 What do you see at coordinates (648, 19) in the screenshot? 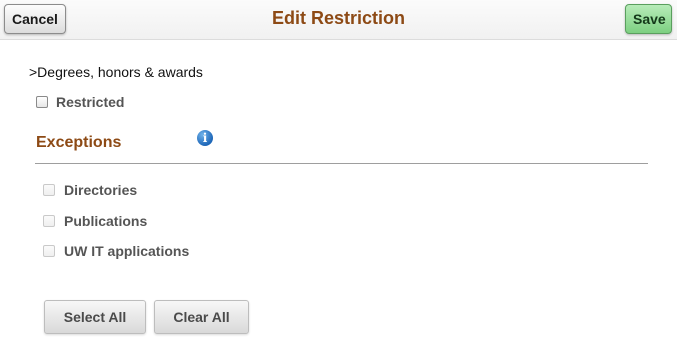
I see `save-button: Save` at bounding box center [648, 19].